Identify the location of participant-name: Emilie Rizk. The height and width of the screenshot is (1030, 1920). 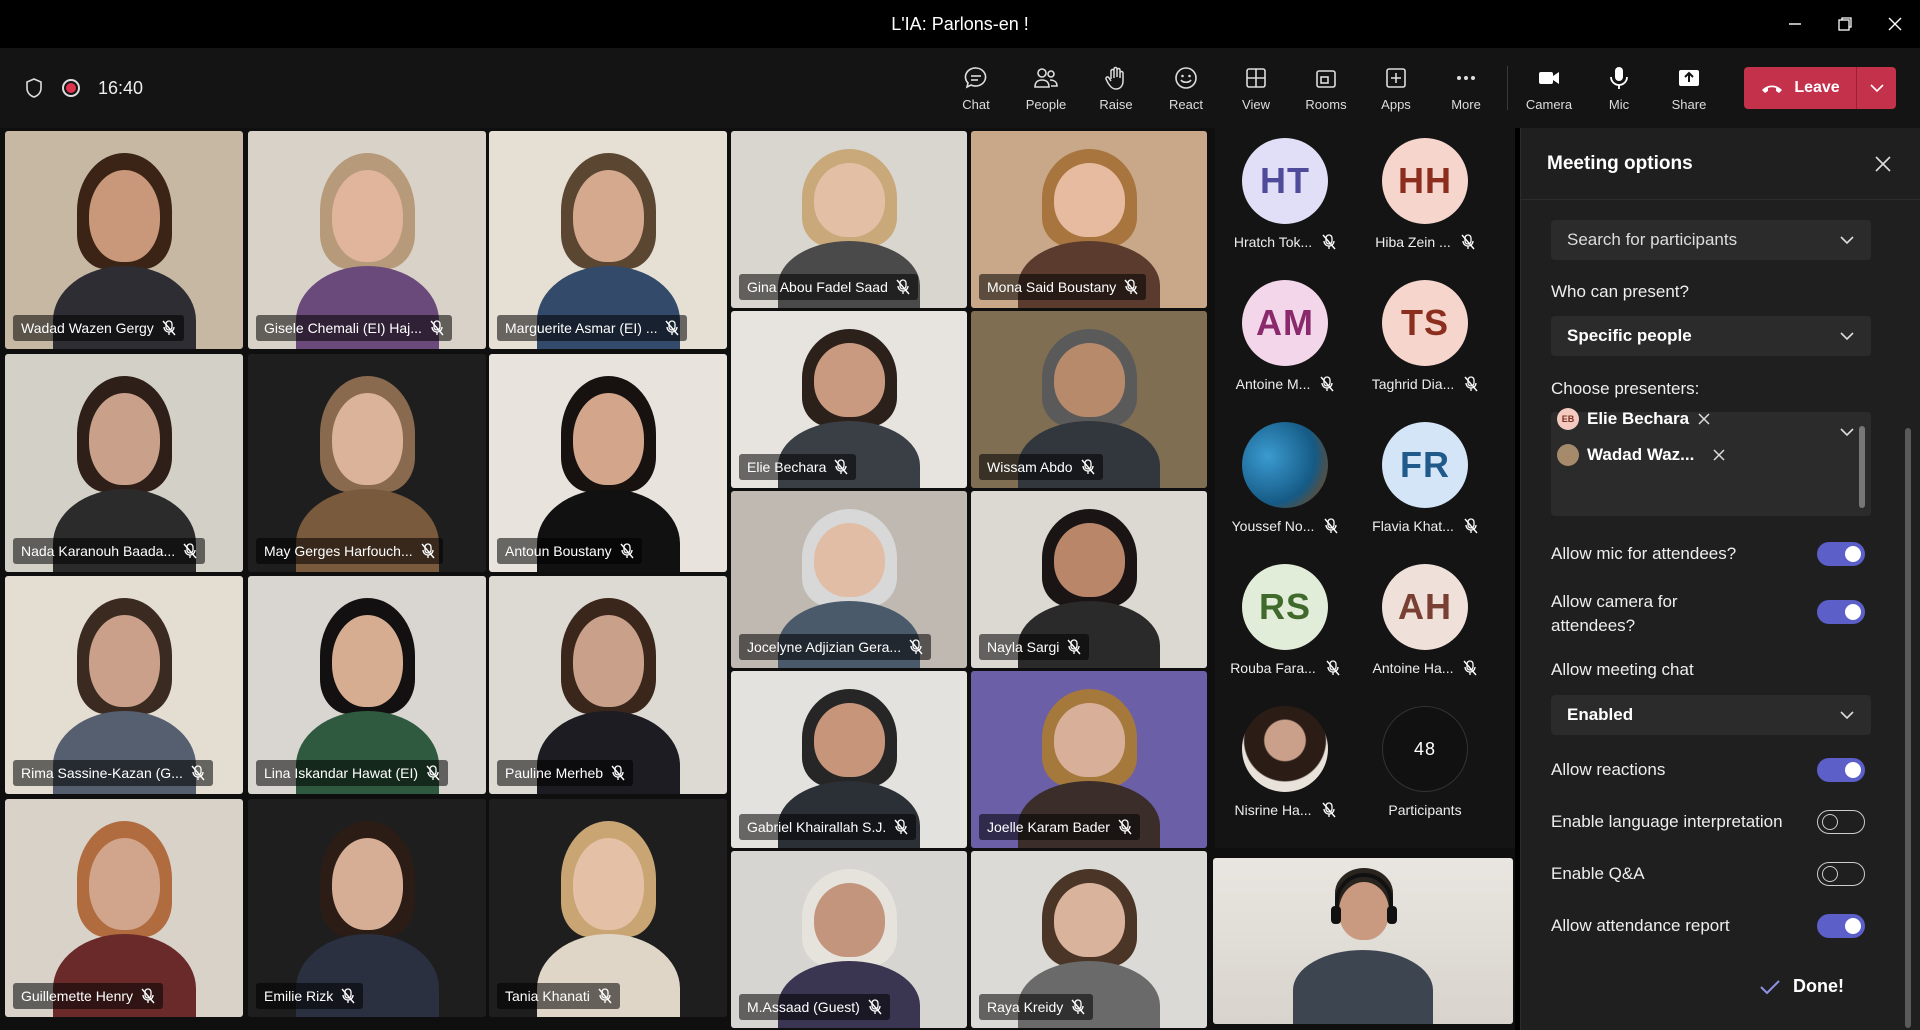
(299, 996).